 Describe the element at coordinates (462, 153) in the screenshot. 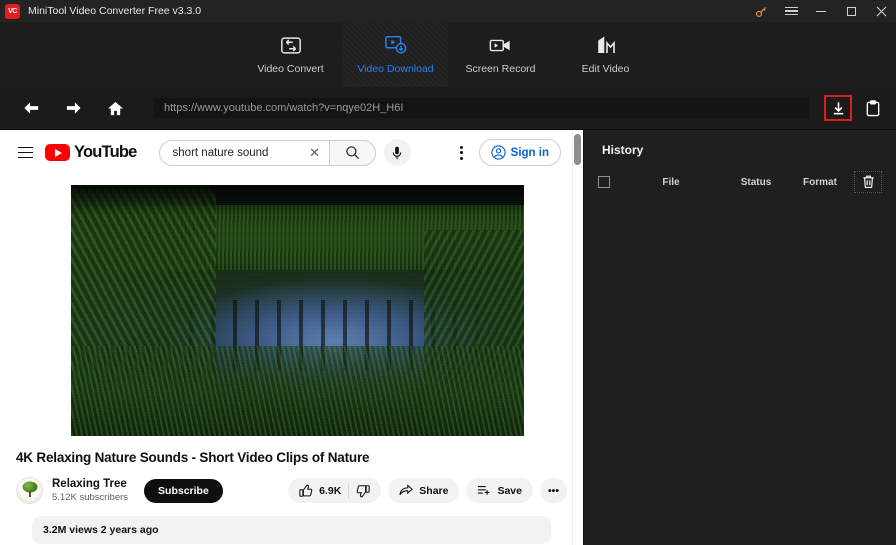

I see `youtube-more-icon` at that location.